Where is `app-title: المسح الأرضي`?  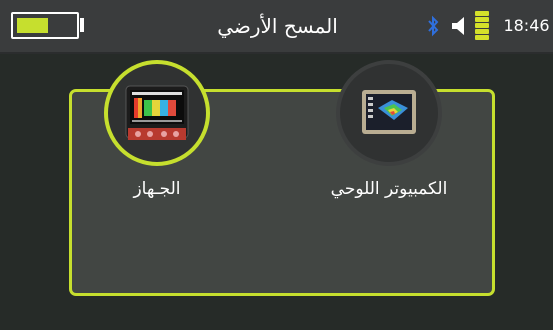 app-title: المسح الأرضي is located at coordinates (277, 26).